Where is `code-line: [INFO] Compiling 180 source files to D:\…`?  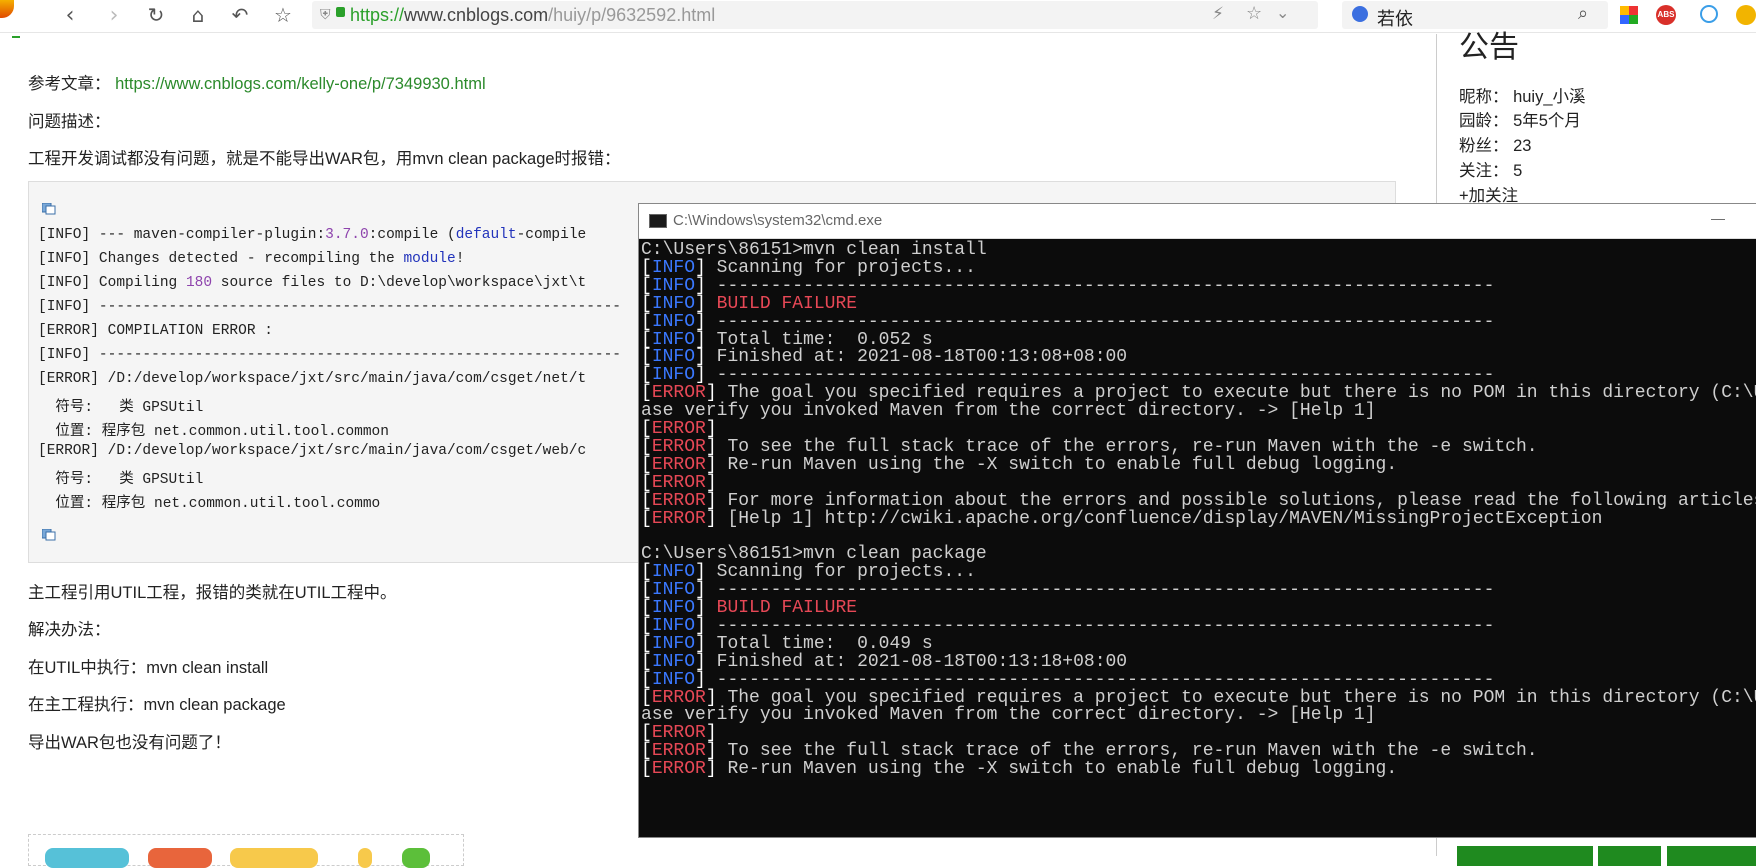
code-line: [INFO] Compiling 180 source files to D:\… is located at coordinates (312, 283).